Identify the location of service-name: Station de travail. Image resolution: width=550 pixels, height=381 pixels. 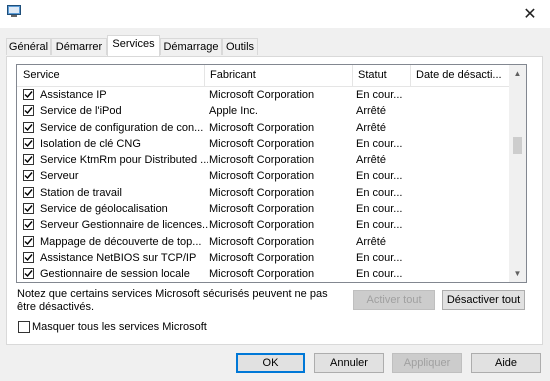
(81, 192).